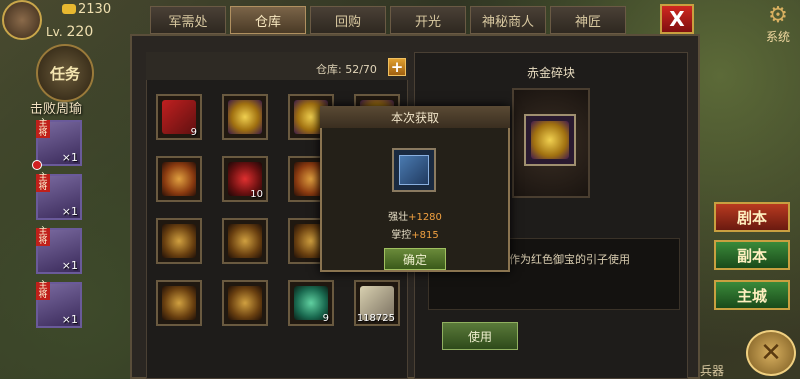 The height and width of the screenshot is (379, 800). What do you see at coordinates (377, 303) in the screenshot?
I see `inventory-slot: 118725` at bounding box center [377, 303].